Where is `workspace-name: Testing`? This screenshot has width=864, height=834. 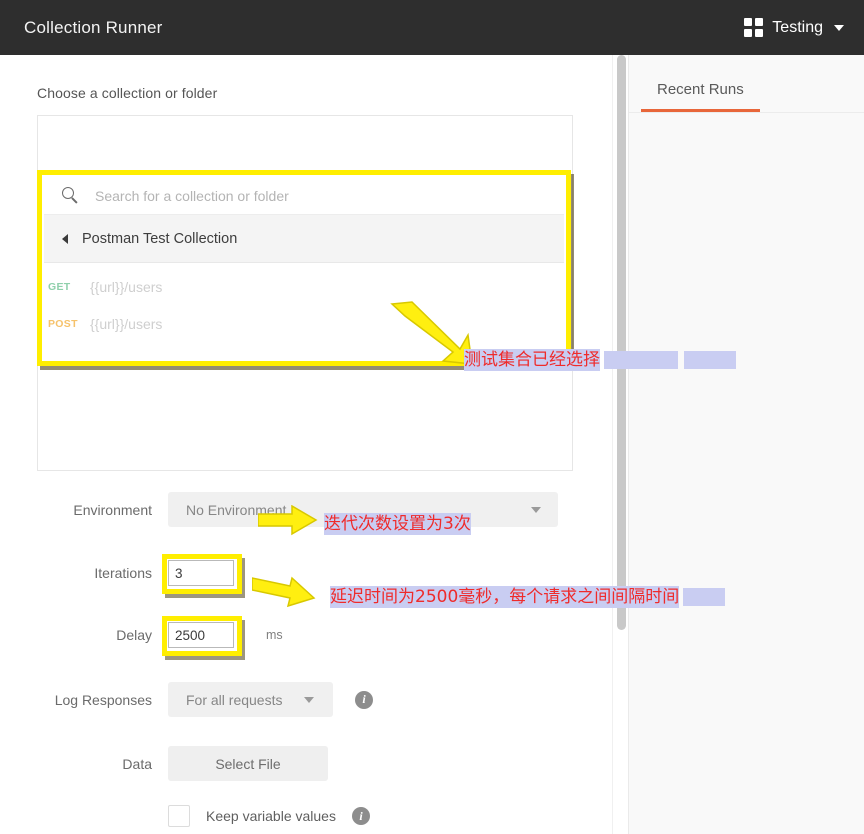 workspace-name: Testing is located at coordinates (797, 27).